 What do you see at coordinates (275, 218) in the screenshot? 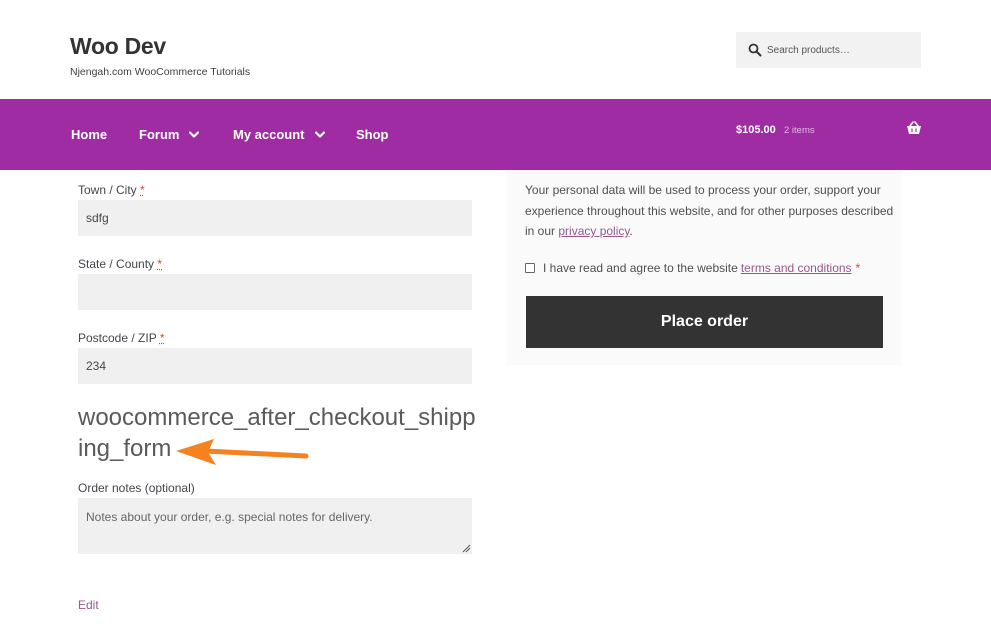
I see `town-city-input` at bounding box center [275, 218].